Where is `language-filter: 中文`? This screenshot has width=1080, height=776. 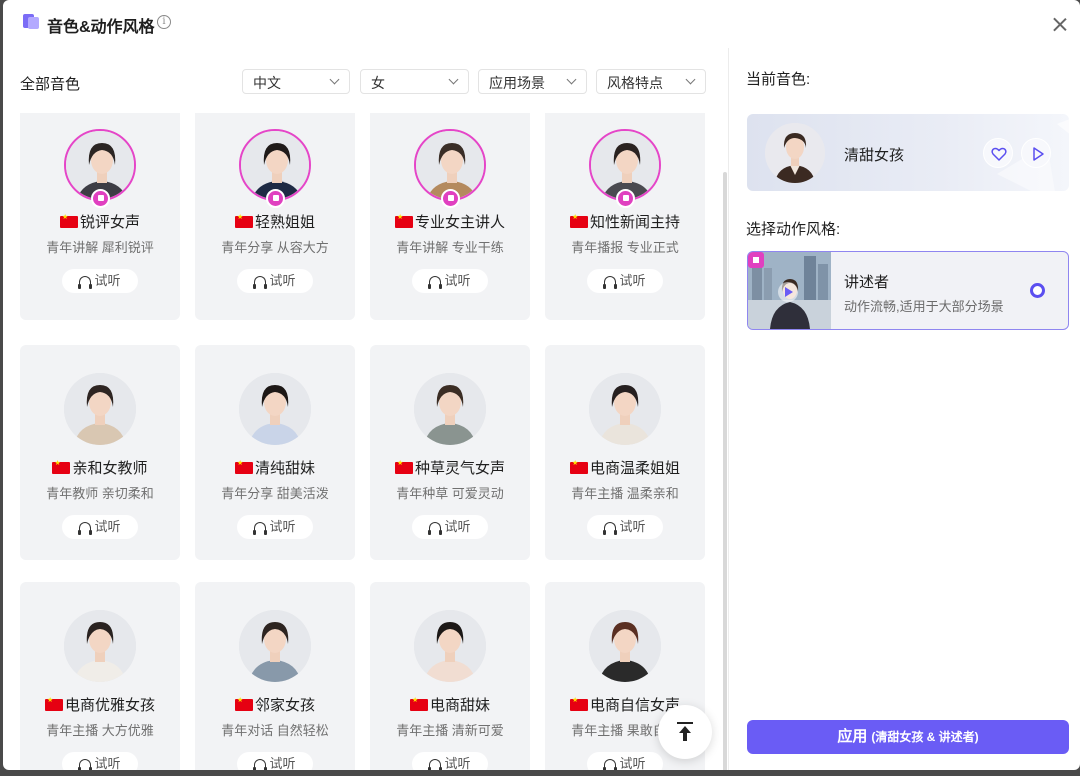 language-filter: 中文 is located at coordinates (296, 81).